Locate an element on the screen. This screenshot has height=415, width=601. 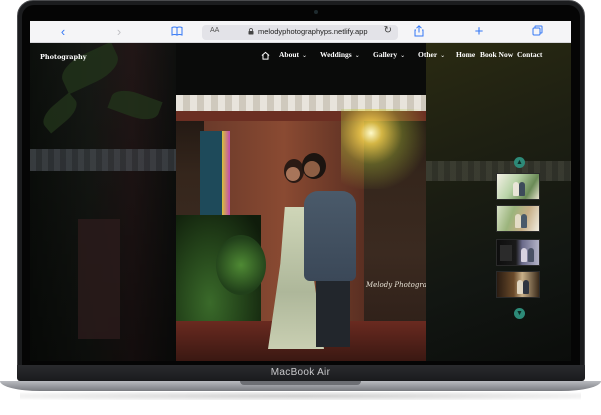
nav-weddings: Weddings ⌄ is located at coordinates (340, 54).